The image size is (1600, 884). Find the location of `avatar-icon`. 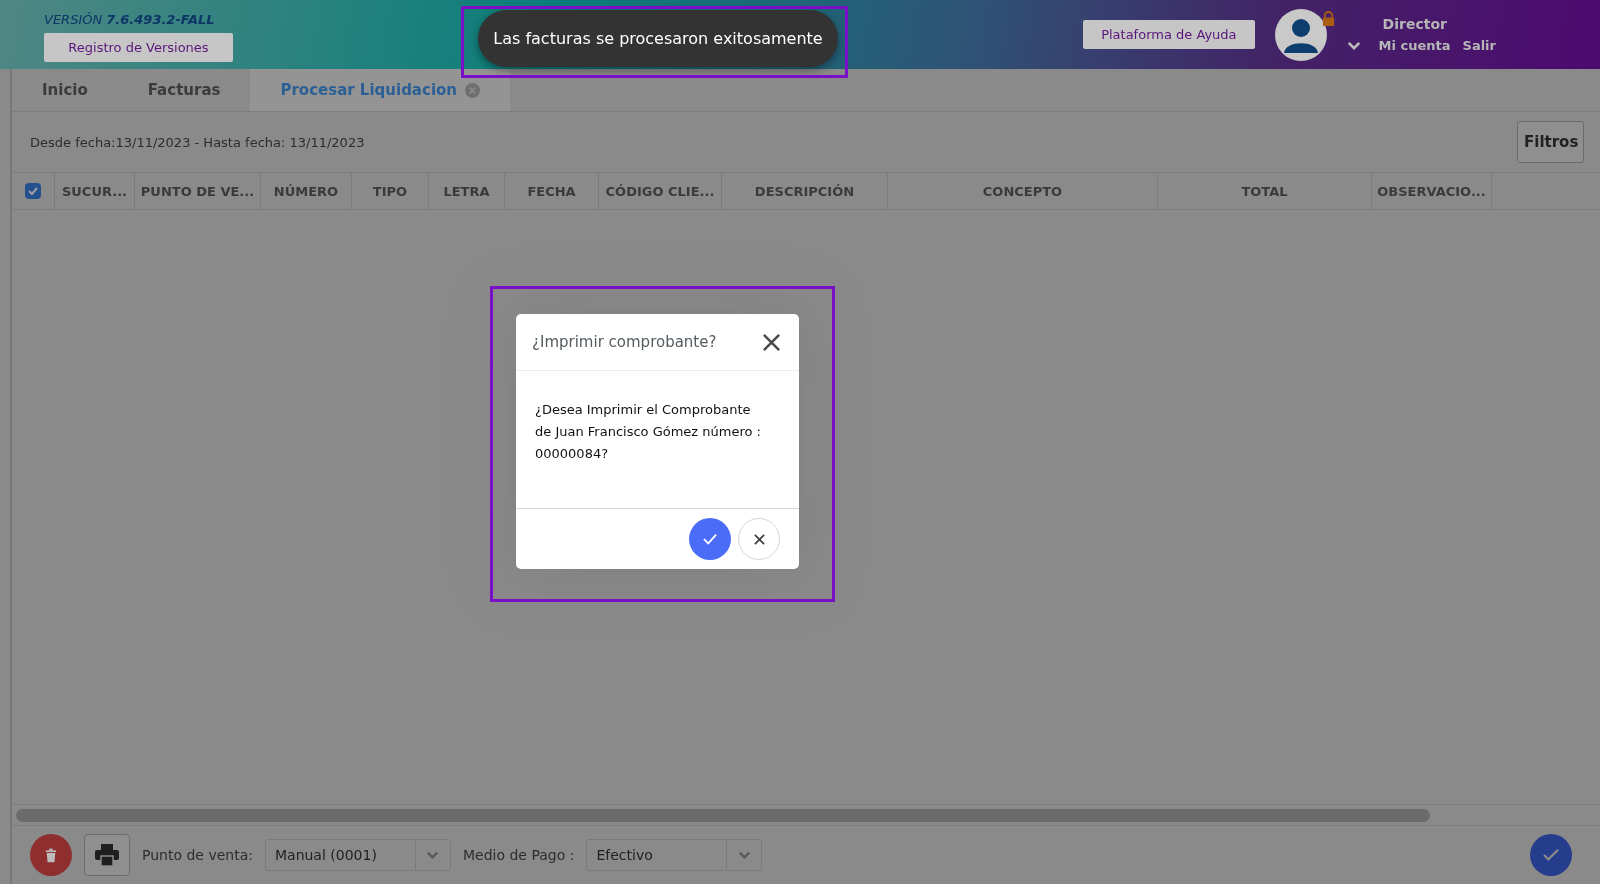

avatar-icon is located at coordinates (1300, 34).